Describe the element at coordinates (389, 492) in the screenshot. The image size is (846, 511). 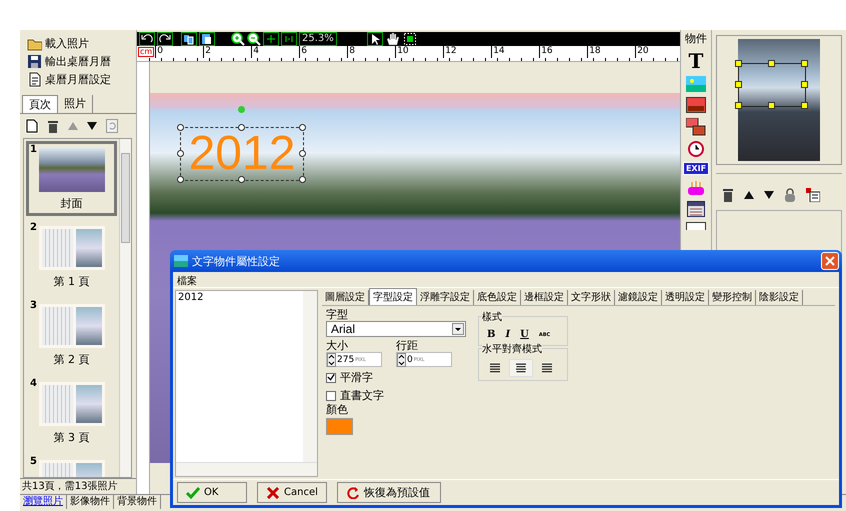
I see `reset-button: 恢復為預設值` at that location.